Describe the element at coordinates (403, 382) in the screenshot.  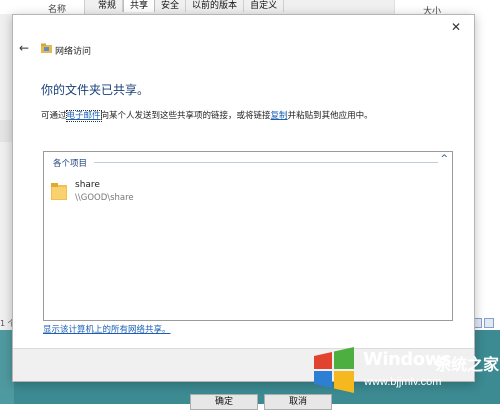
I see `watermark-url: www.bjjmlv.com` at that location.